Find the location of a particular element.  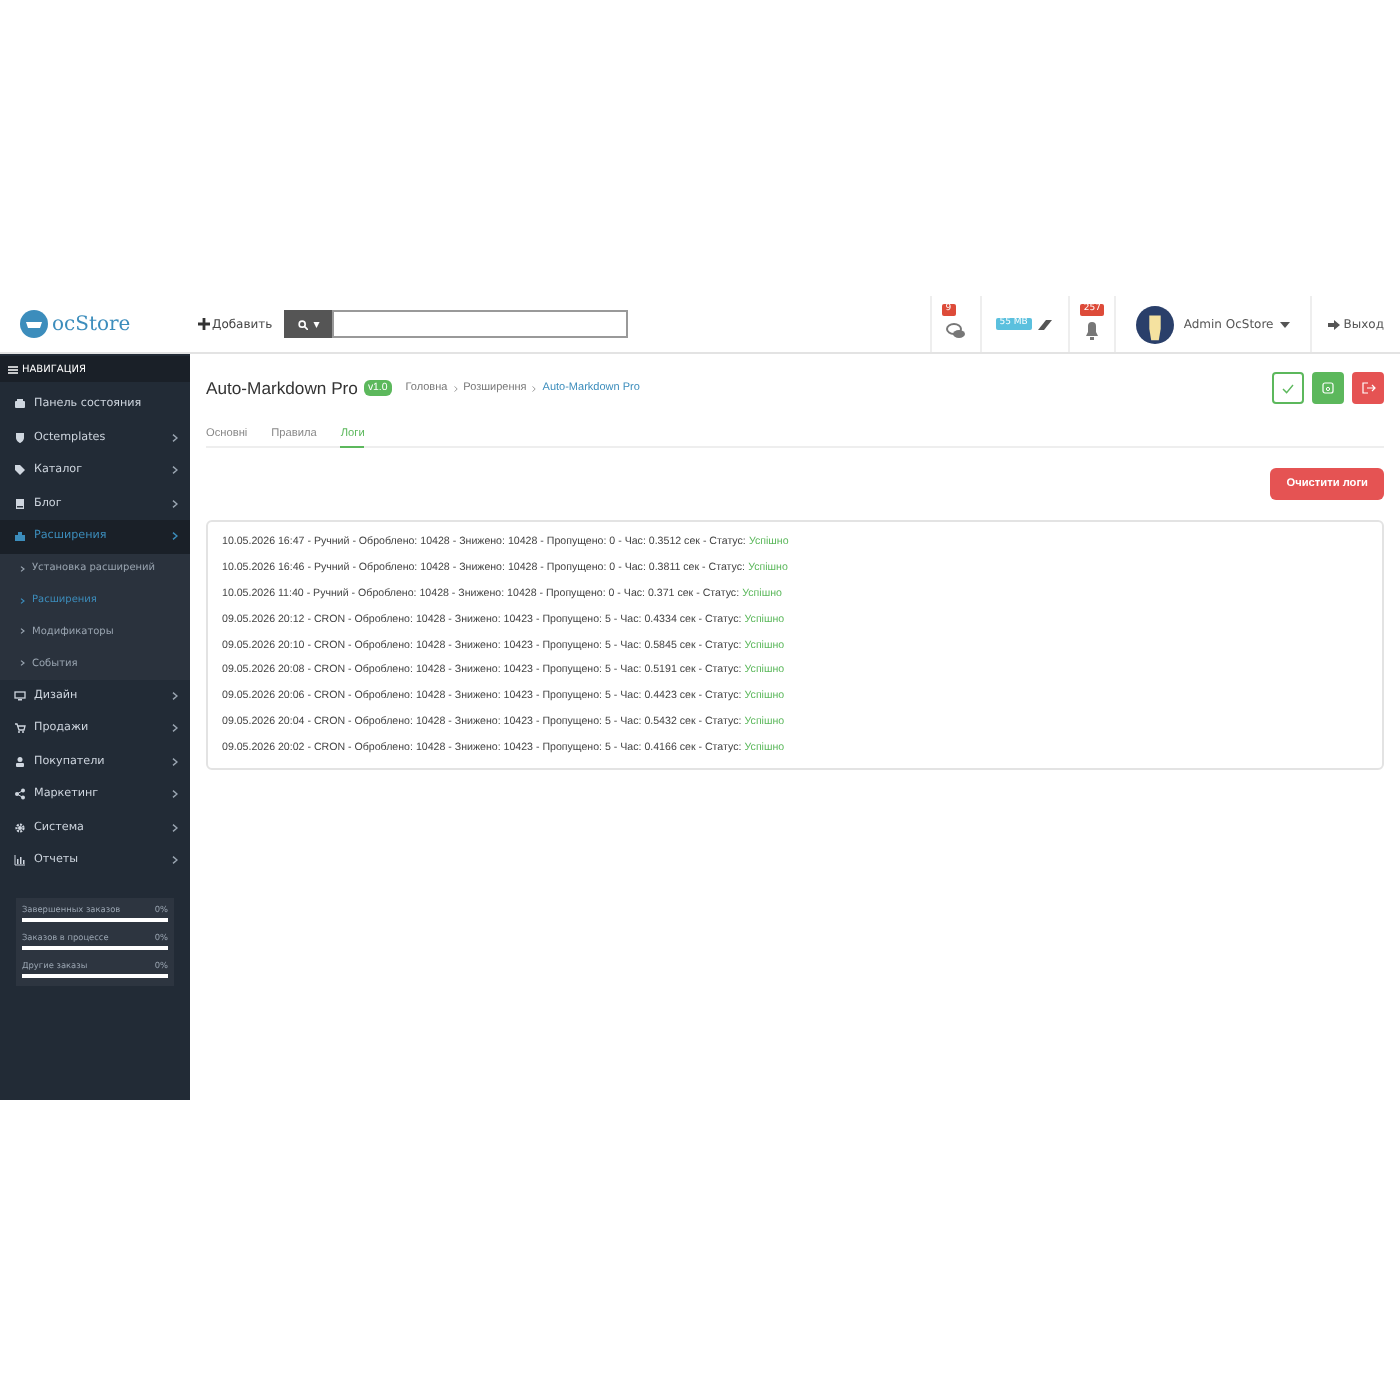

exit-icon is located at coordinates (1368, 388).